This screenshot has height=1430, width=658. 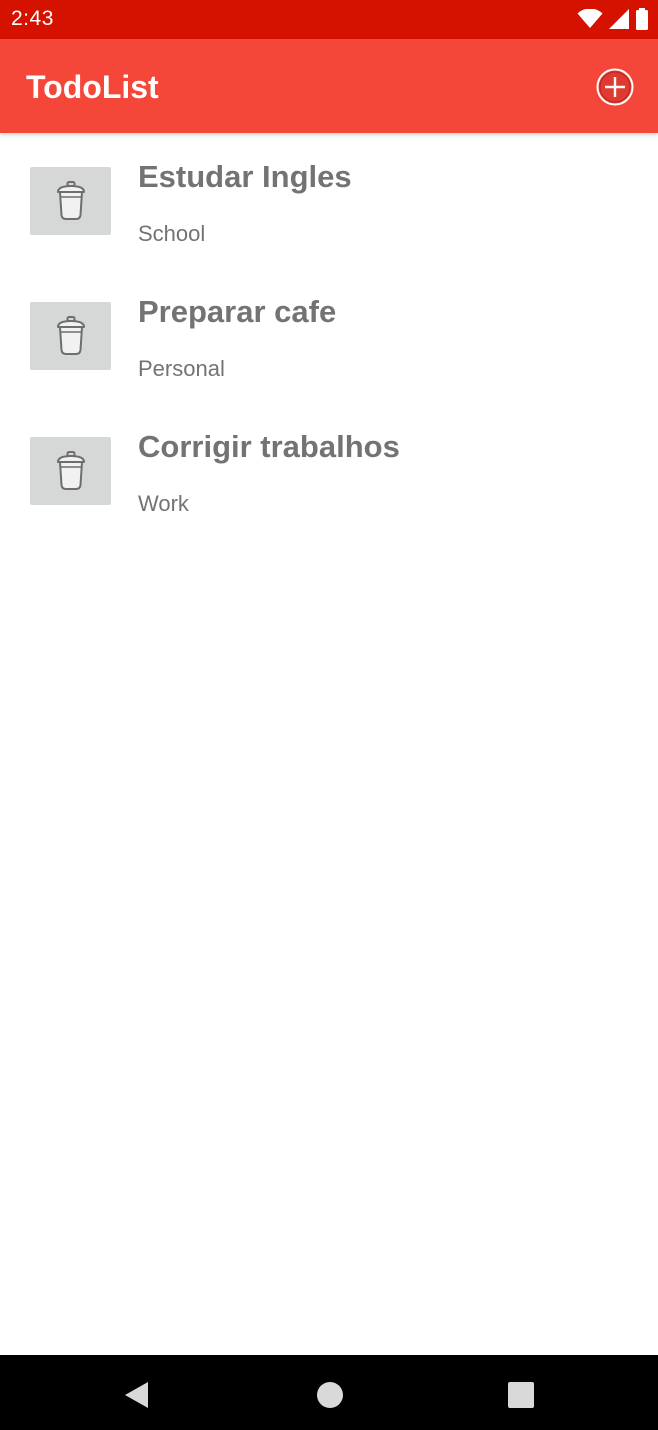 I want to click on home-button, so click(x=330, y=1397).